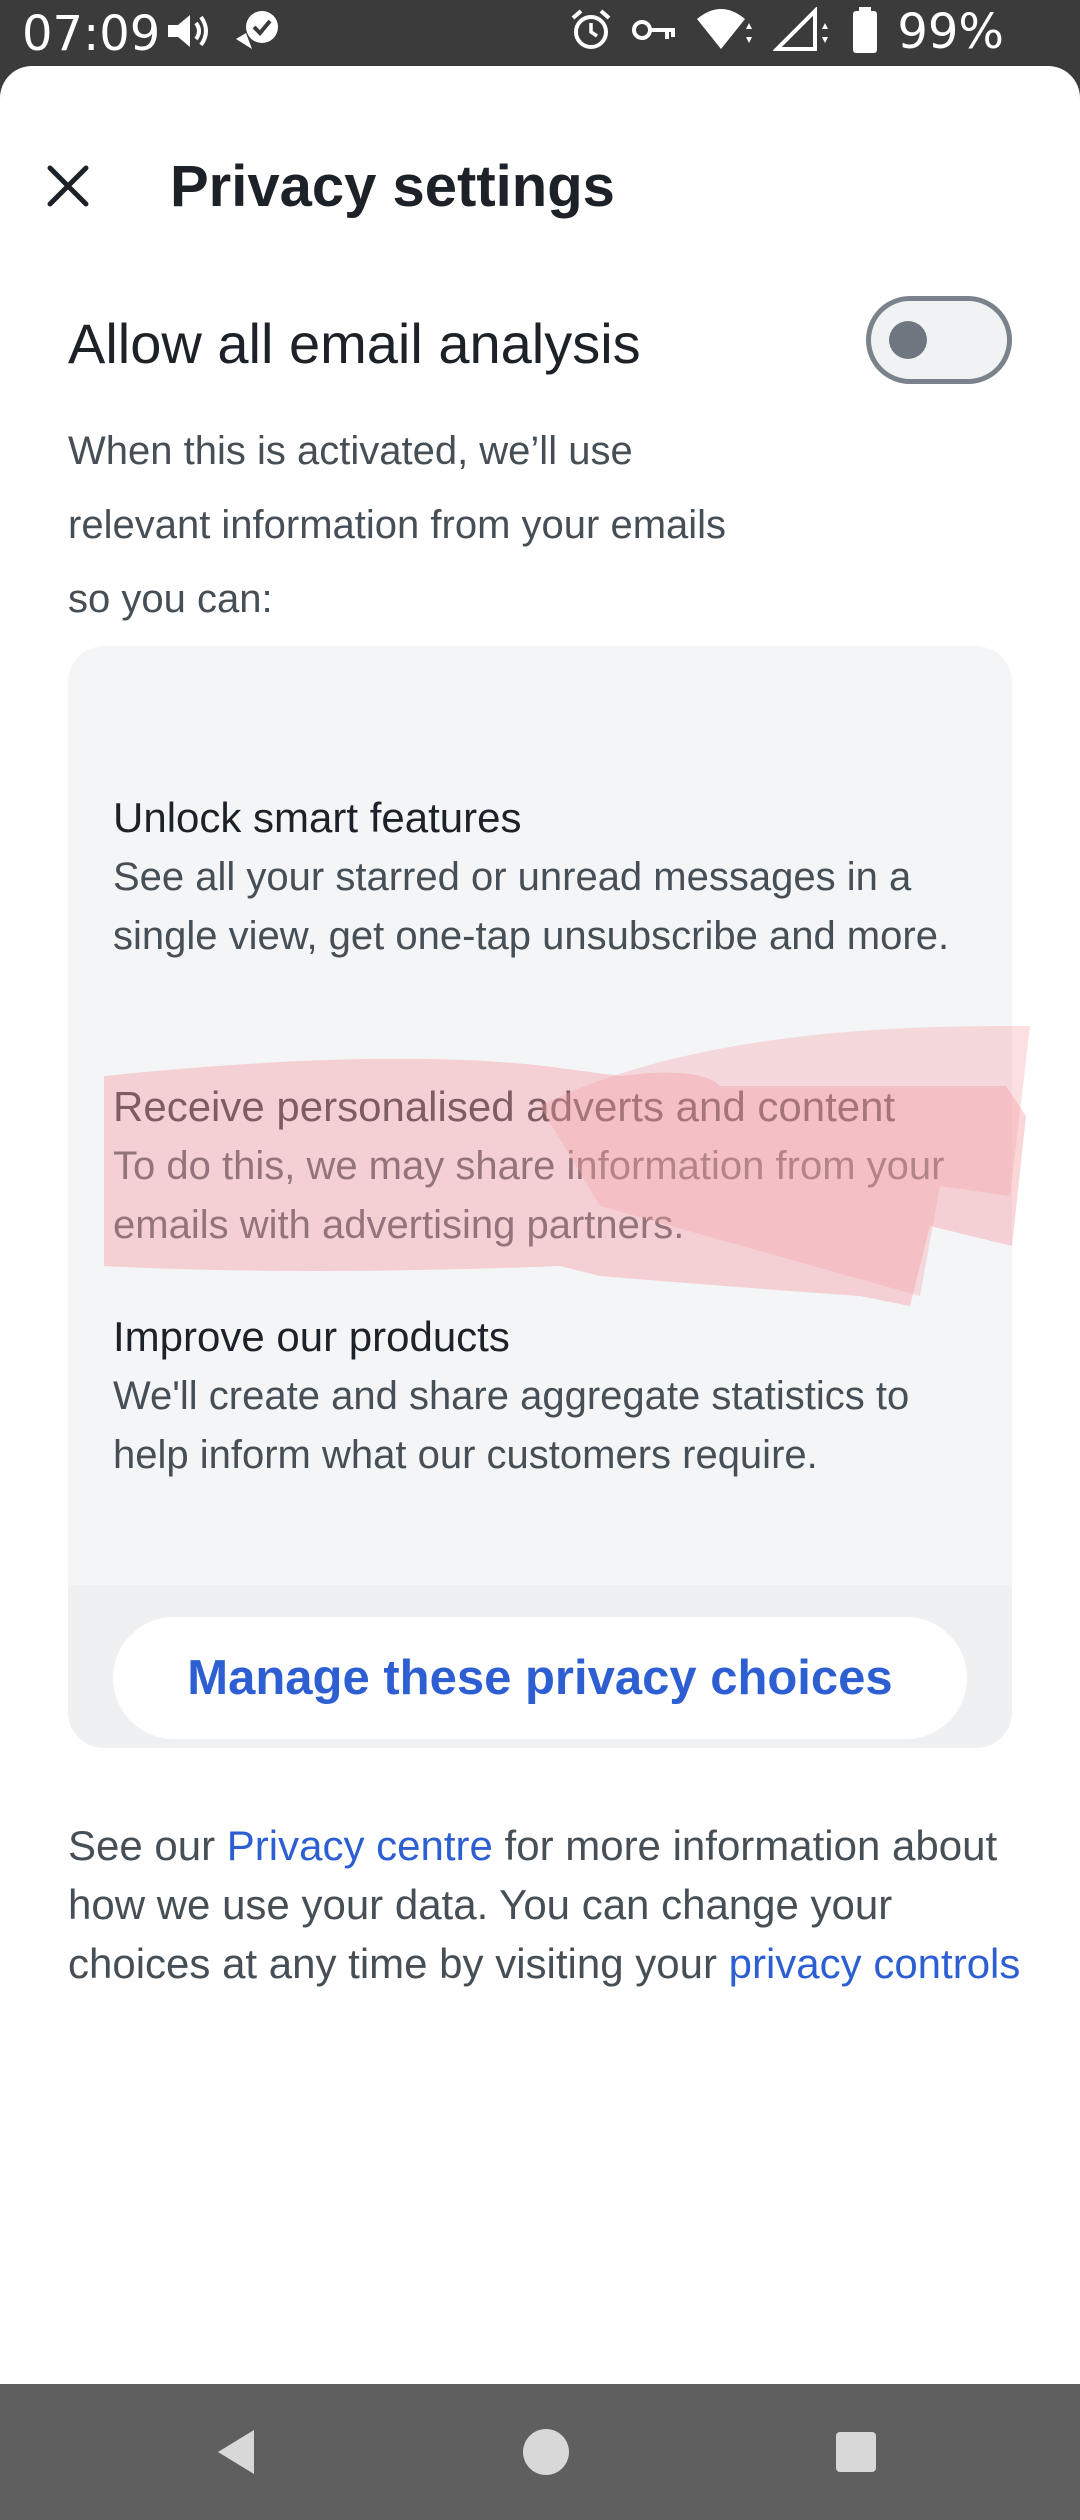 The height and width of the screenshot is (2520, 1080). I want to click on key-icon, so click(654, 32).